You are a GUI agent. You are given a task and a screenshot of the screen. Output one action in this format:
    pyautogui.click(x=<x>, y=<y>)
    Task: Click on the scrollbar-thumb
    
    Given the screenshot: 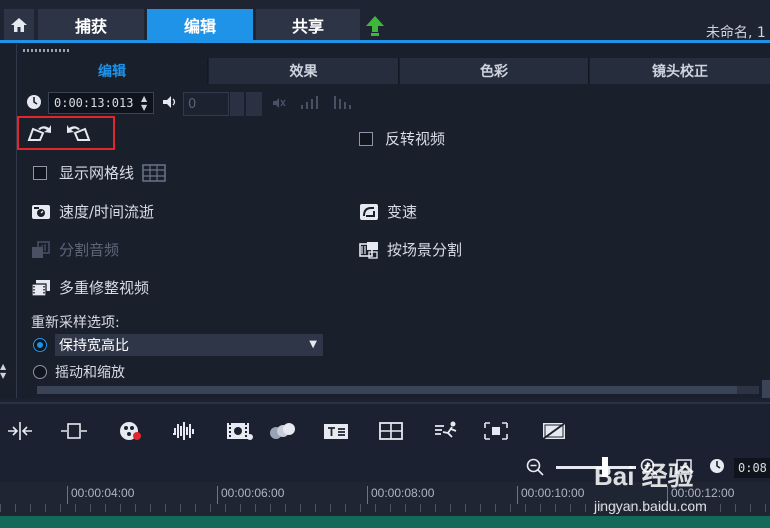 What is the action you would take?
    pyautogui.click(x=387, y=390)
    